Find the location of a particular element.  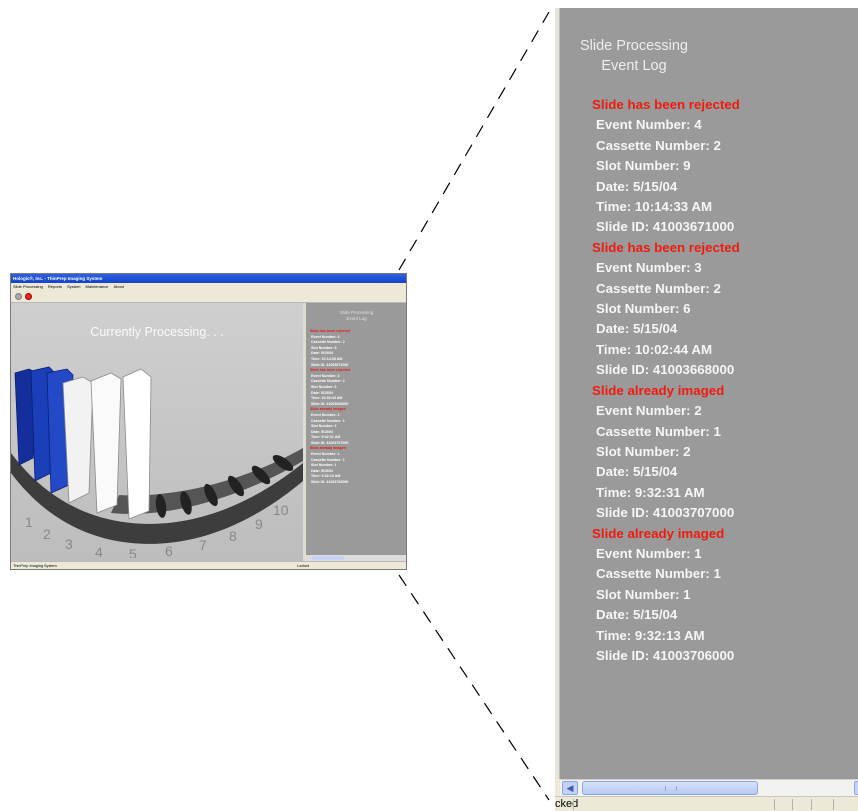

toolbar is located at coordinates (208, 296).